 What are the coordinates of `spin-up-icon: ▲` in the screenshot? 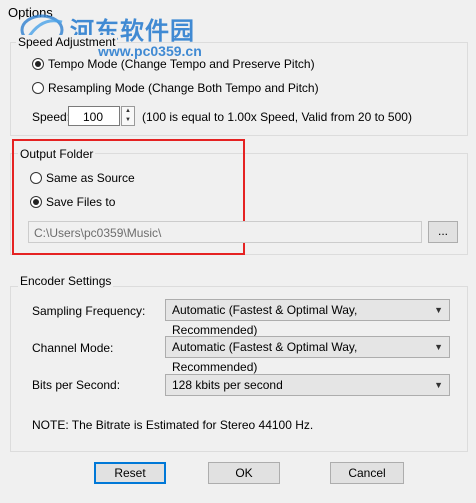 It's located at (128, 111).